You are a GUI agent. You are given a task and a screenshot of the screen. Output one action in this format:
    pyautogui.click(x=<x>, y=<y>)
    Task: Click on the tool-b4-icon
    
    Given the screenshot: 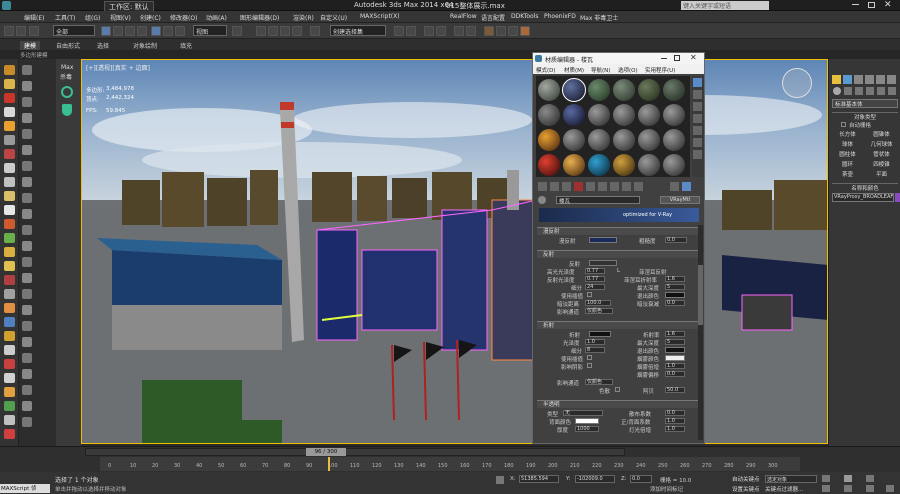 What is the action you would take?
    pyautogui.click(x=27, y=118)
    